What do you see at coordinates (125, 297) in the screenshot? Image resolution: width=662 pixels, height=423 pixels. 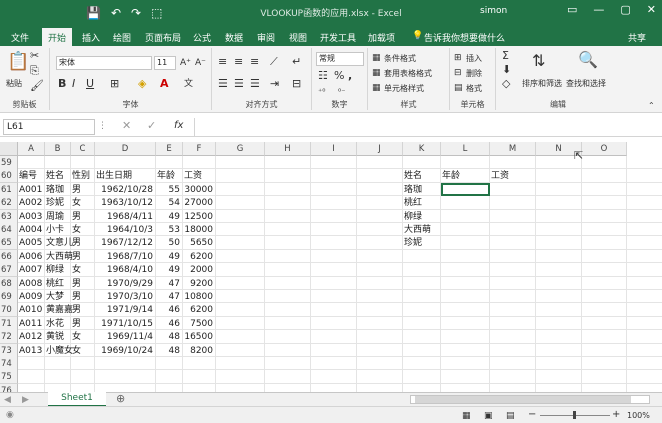 I see `data-cell: 1970/3/10` at bounding box center [125, 297].